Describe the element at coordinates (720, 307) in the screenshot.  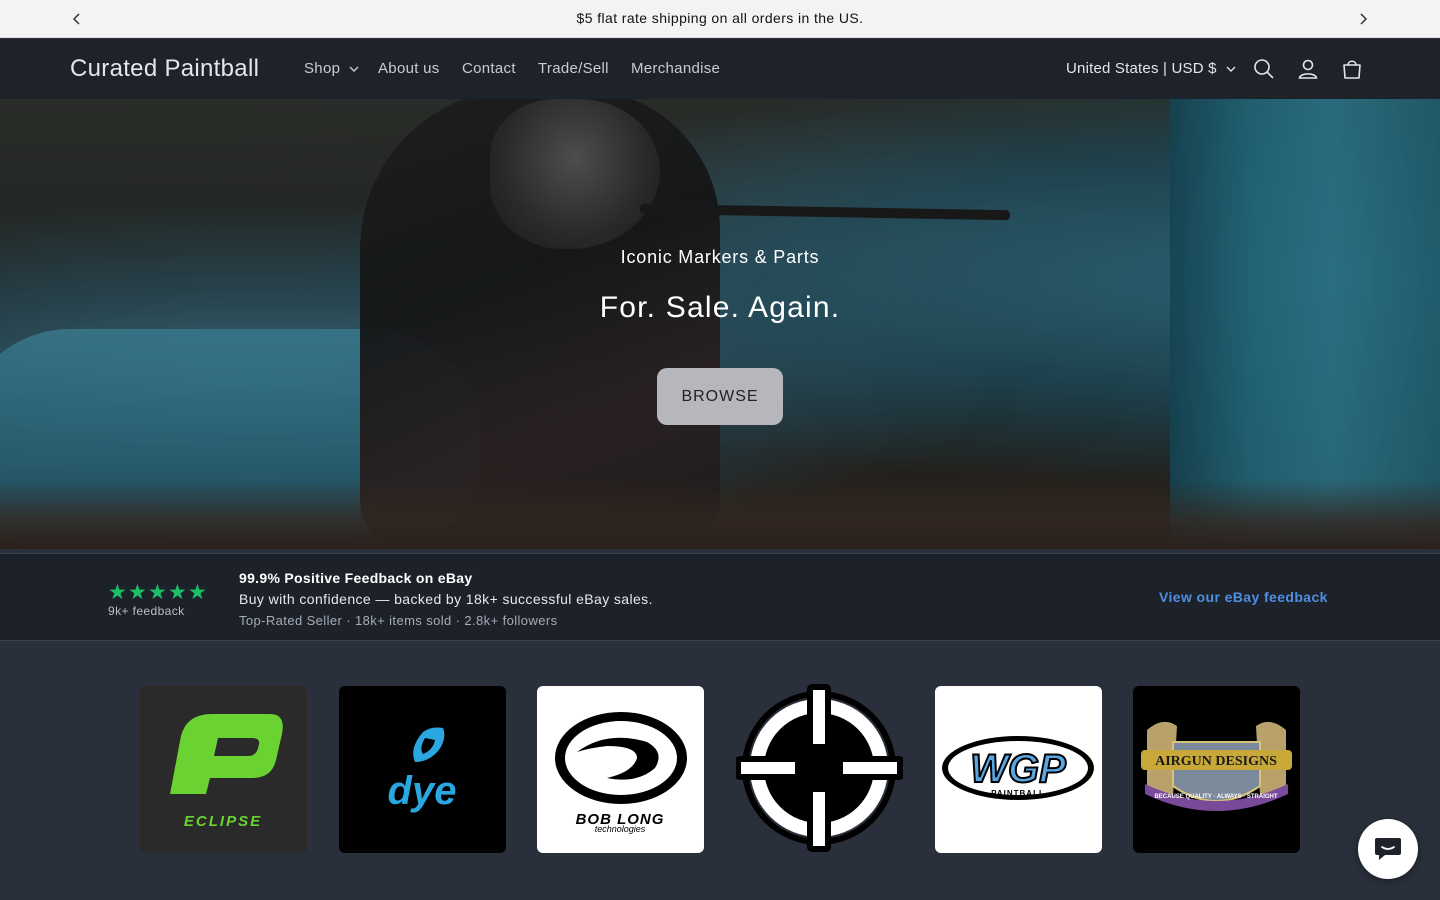
I see `hero-title: For. Sale. Again.` at that location.